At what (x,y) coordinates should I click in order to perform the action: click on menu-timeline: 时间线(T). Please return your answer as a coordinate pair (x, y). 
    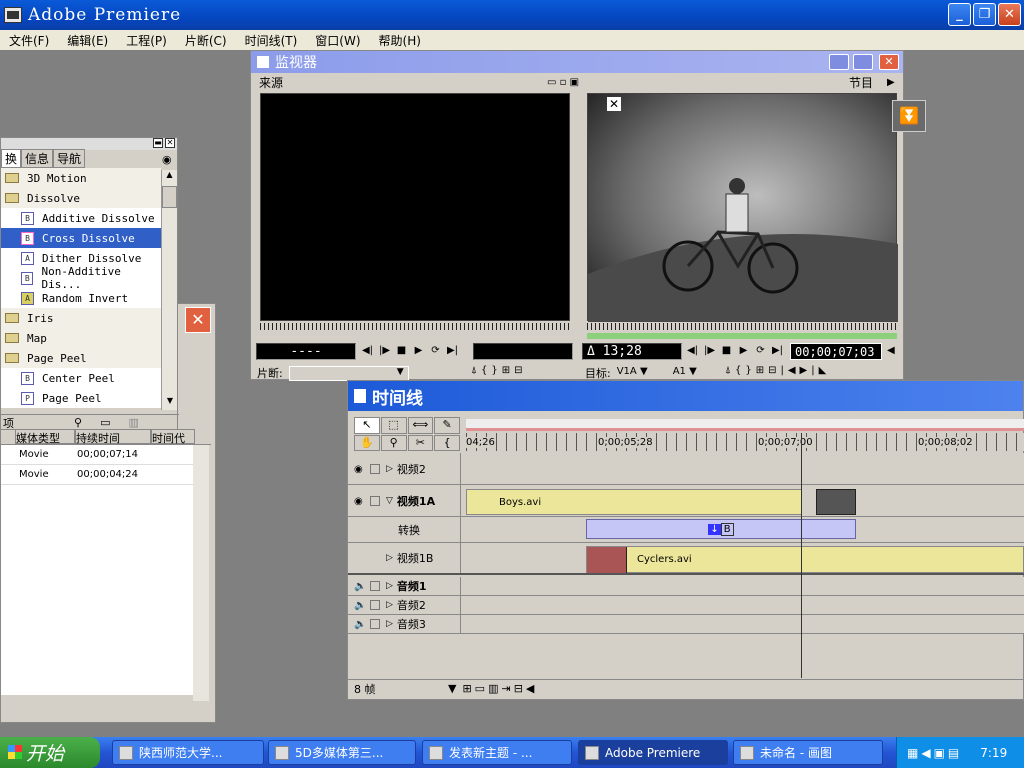
    Looking at the image, I should click on (271, 40).